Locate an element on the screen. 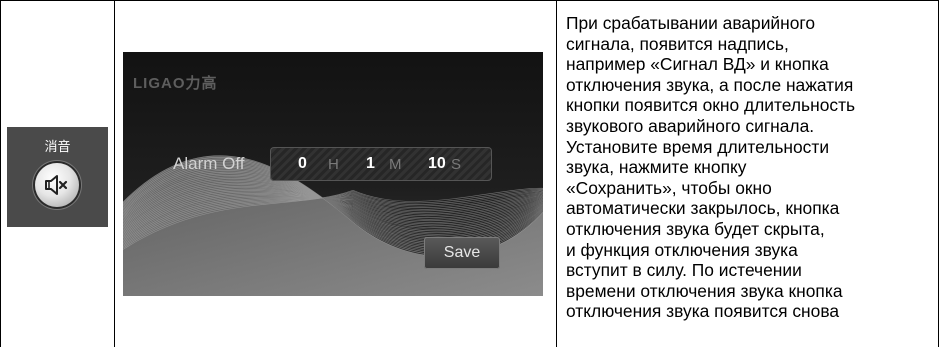 Image resolution: width=939 pixels, height=347 pixels. brand-logo: LIGAO力高 is located at coordinates (175, 83).